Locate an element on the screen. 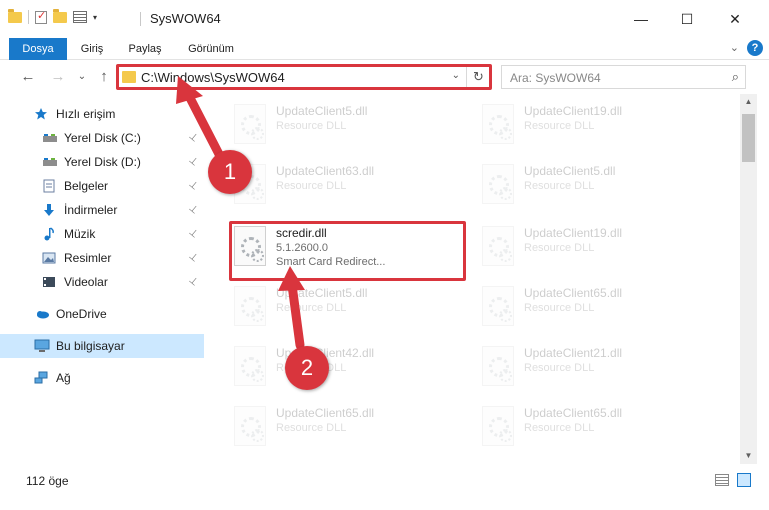 This screenshot has width=769, height=510. file-item: UpdateClient21.dll Resource DLL is located at coordinates (598, 371).